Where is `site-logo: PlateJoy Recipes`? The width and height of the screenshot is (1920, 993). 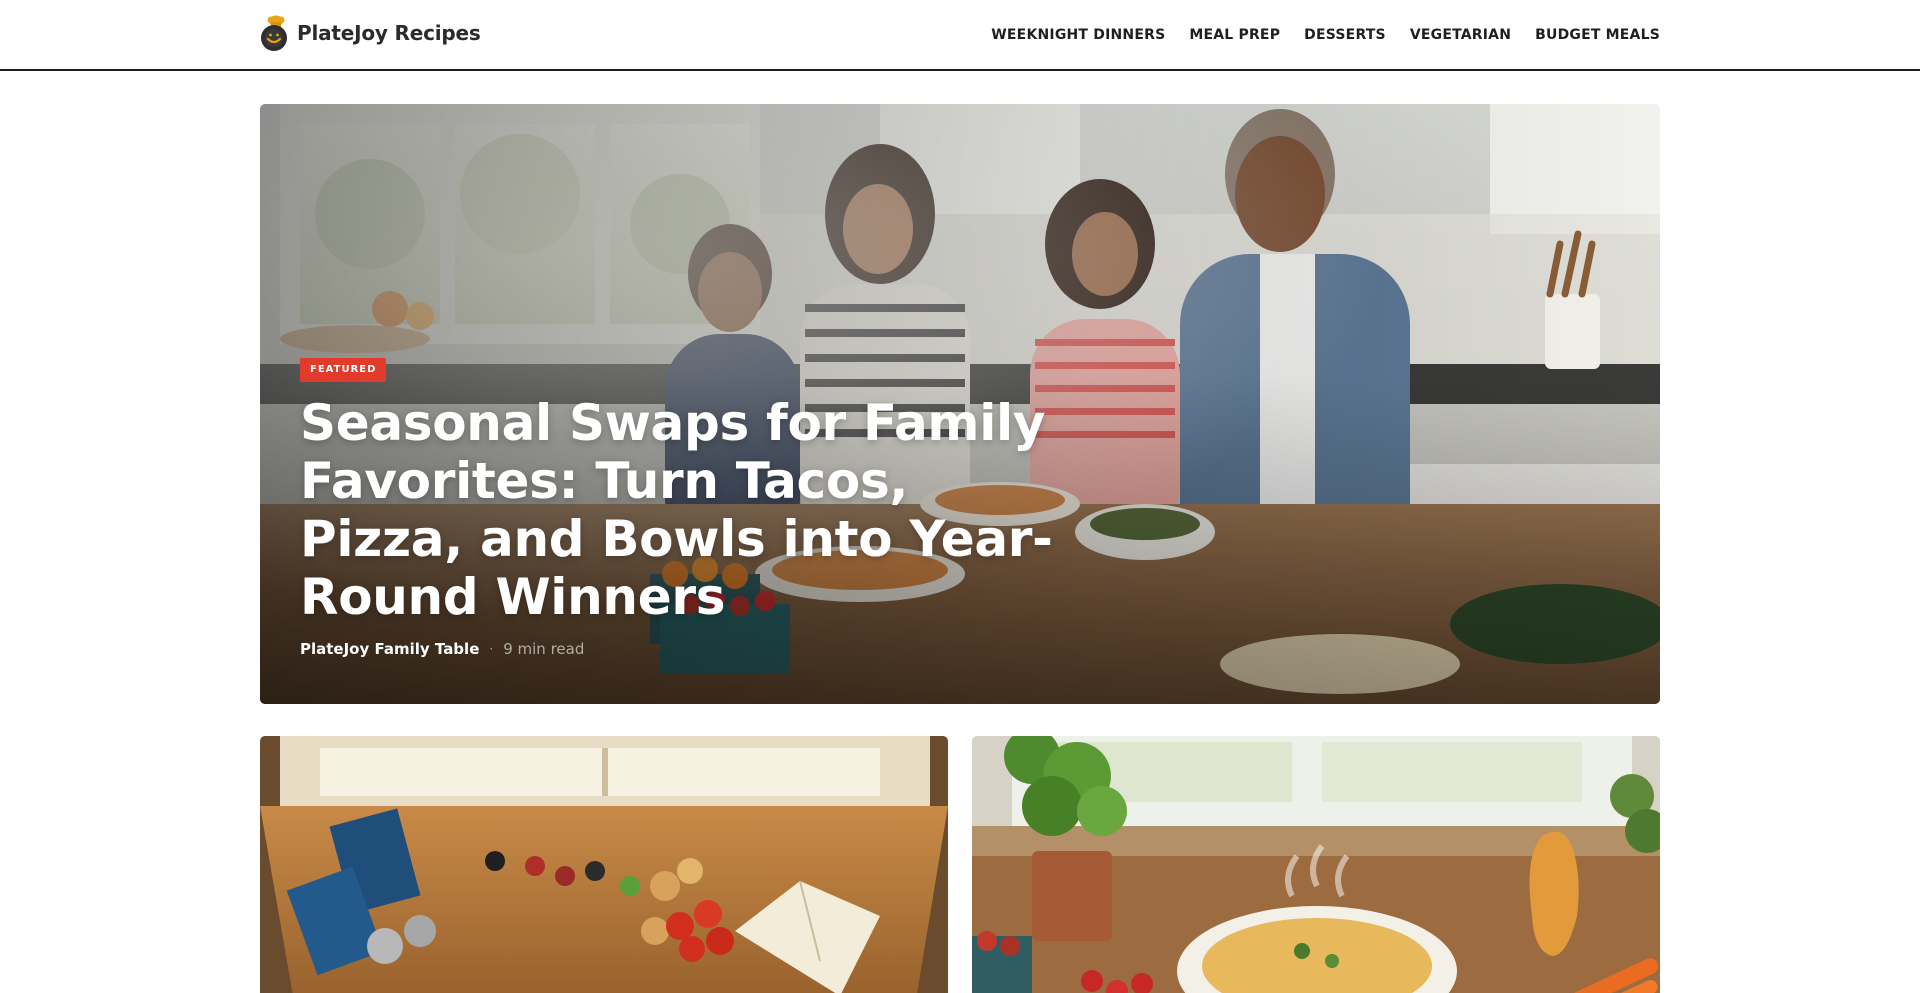 site-logo: PlateJoy Recipes is located at coordinates (369, 32).